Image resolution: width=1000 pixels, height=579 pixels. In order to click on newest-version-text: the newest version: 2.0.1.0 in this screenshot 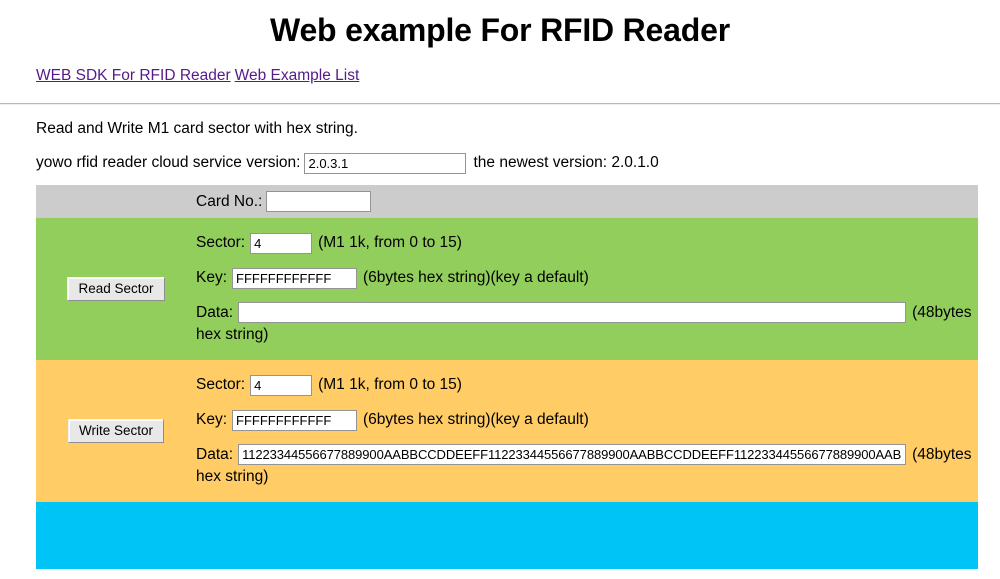, I will do `click(566, 162)`.